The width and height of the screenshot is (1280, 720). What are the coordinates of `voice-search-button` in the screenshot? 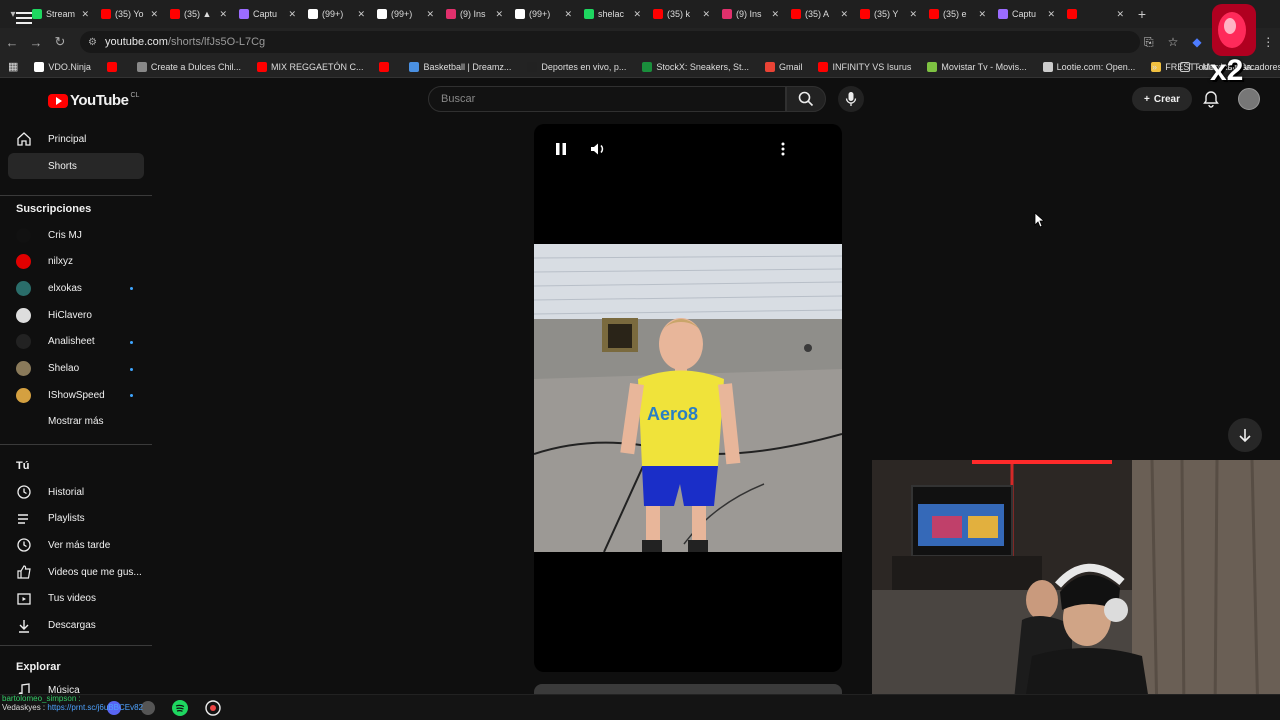 It's located at (851, 99).